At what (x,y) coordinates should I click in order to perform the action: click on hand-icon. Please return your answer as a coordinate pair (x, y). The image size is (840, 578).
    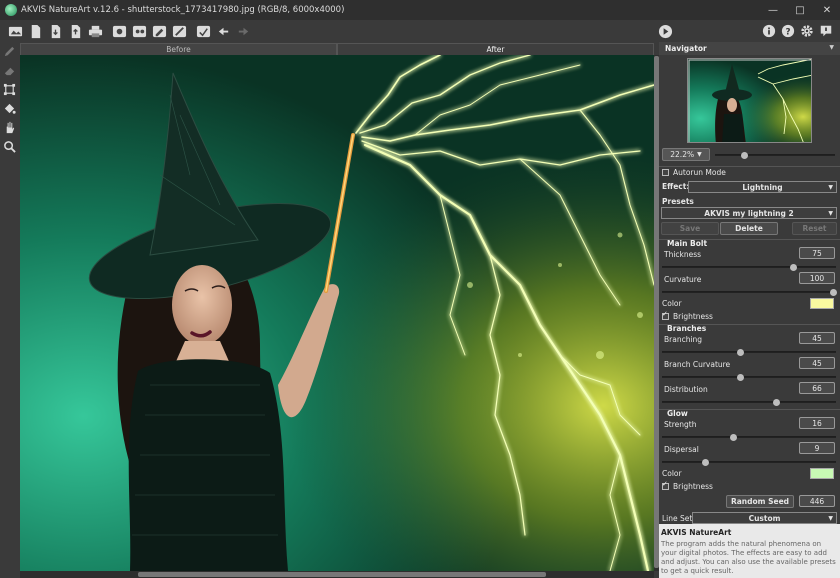
    Looking at the image, I should click on (9, 127).